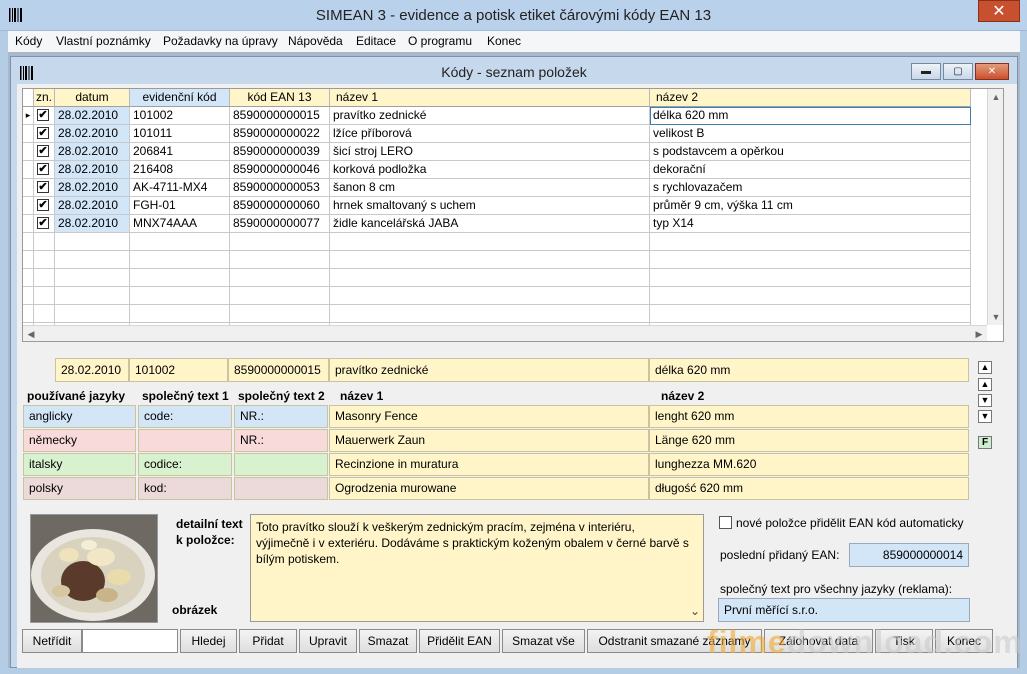  I want to click on detail-nazev2: délka 620 mm, so click(809, 370).